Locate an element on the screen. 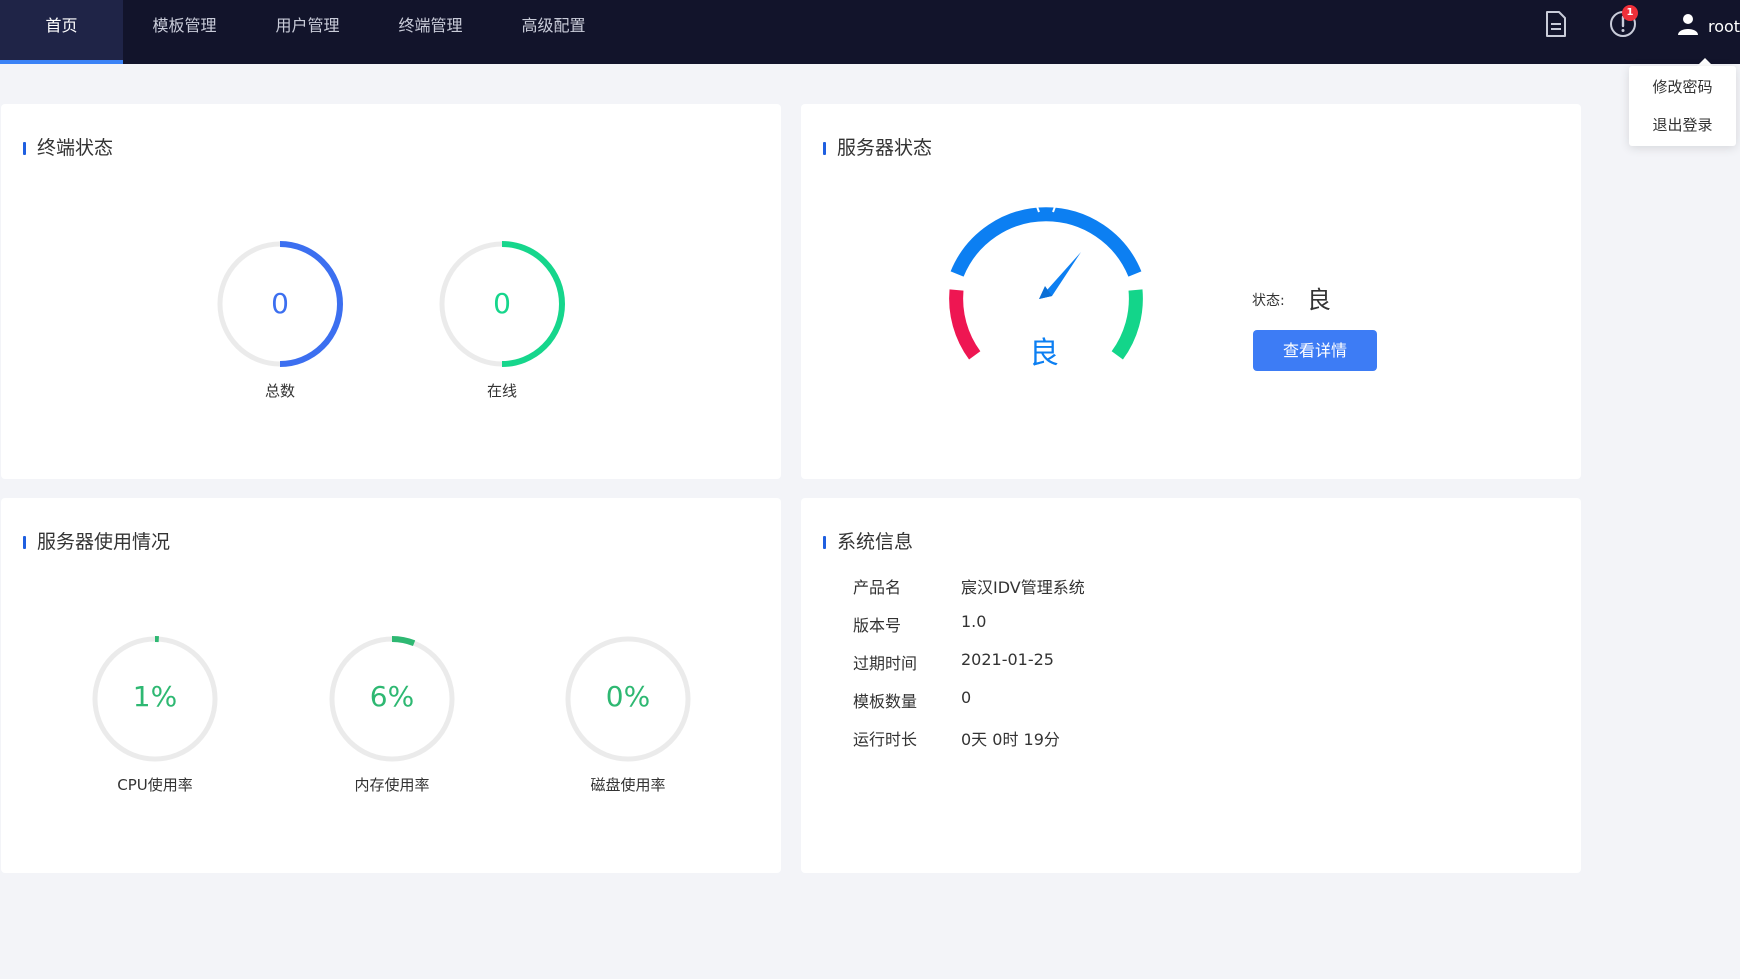  card-title: 服务器状态 is located at coordinates (877, 148).